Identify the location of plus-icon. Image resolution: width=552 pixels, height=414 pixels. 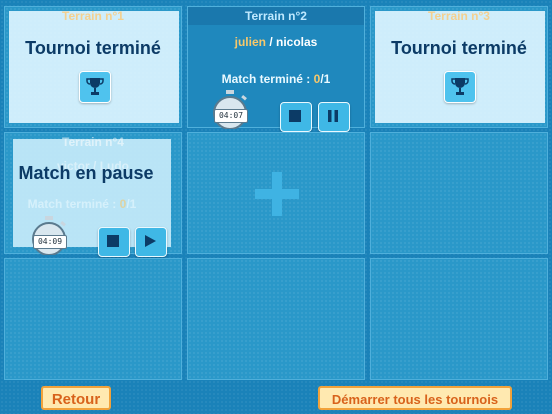
(277, 194).